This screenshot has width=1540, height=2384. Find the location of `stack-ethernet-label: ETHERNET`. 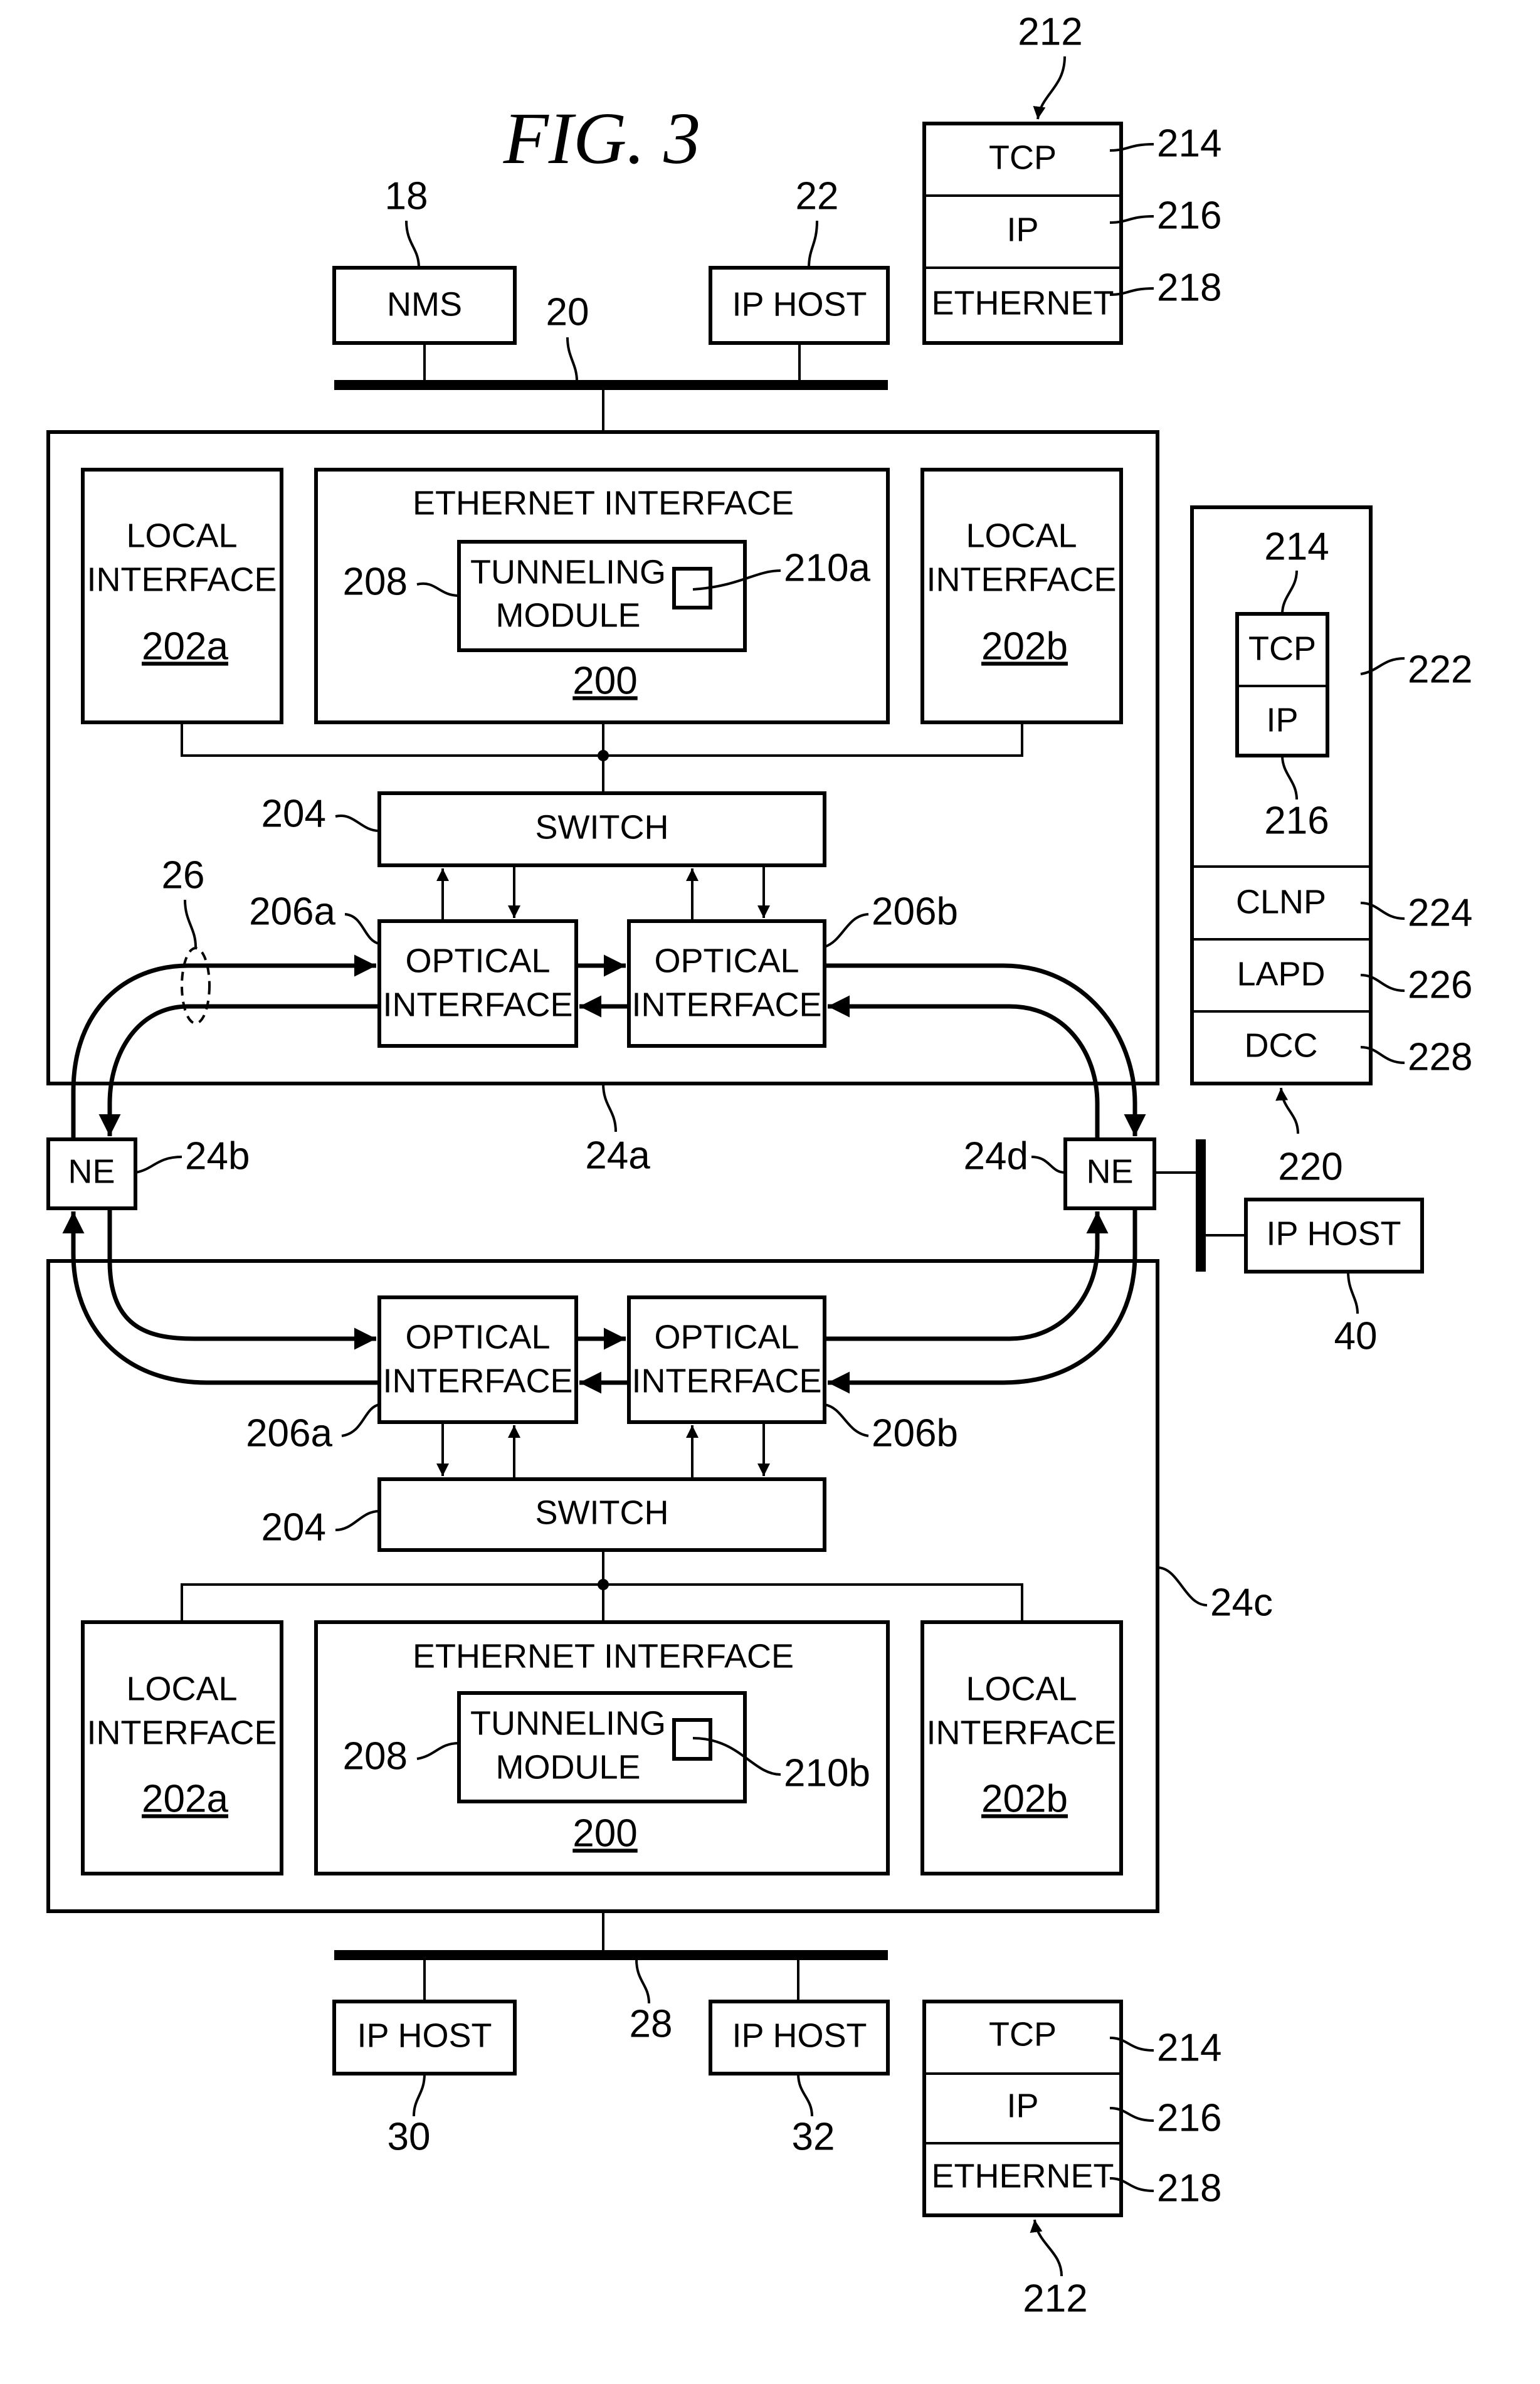

stack-ethernet-label: ETHERNET is located at coordinates (1022, 303).